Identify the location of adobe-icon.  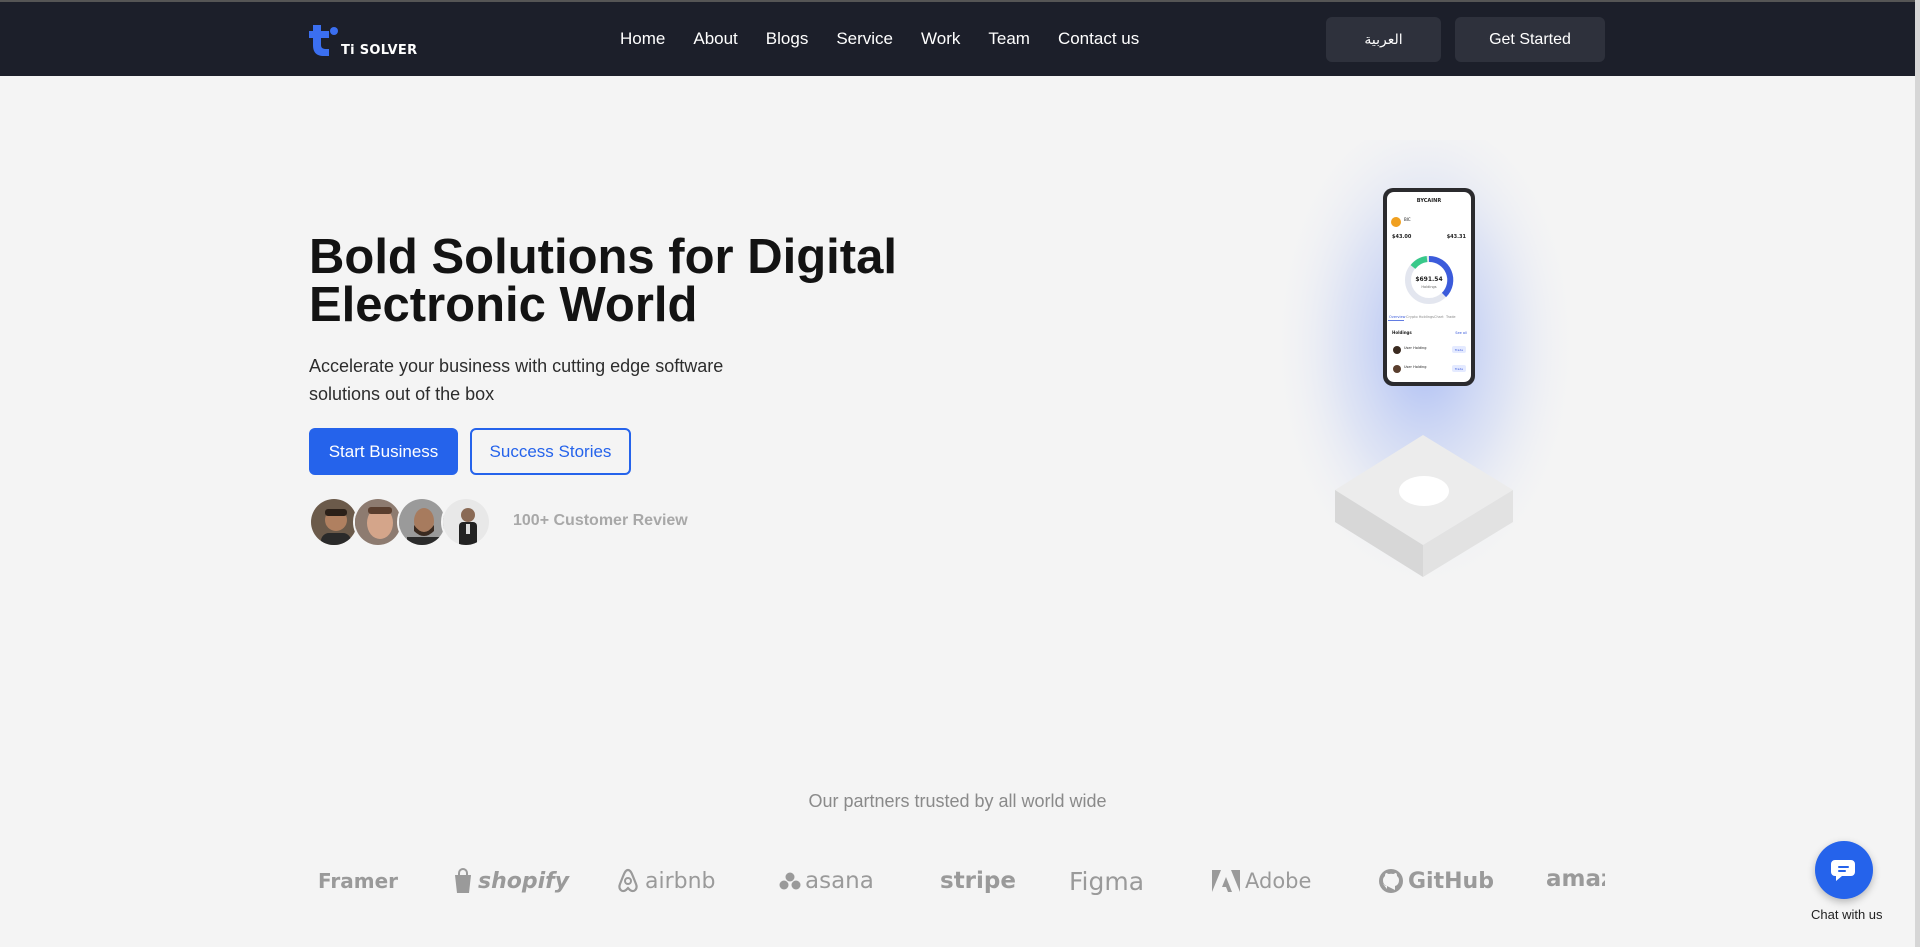
(1226, 881).